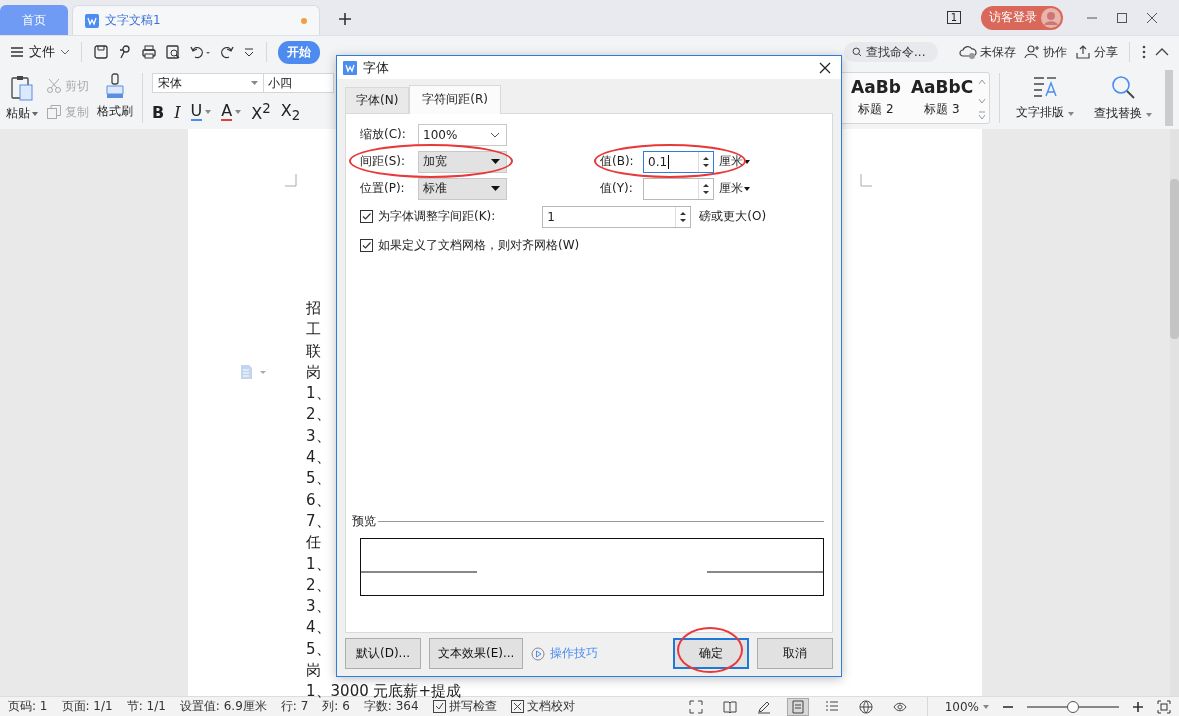 The width and height of the screenshot is (1179, 716). I want to click on field-label: 磅或更大(O), so click(733, 216).